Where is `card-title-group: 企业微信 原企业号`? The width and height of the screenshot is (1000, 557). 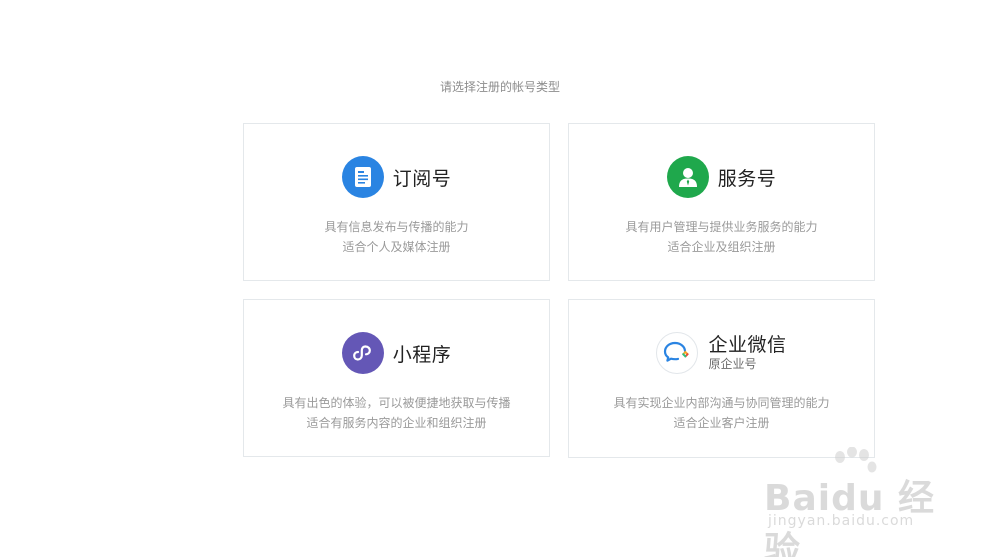
card-title-group: 企业微信 原企业号 is located at coordinates (747, 353).